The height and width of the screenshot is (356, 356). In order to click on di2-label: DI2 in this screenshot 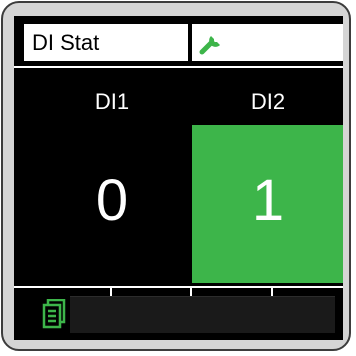, I will do `click(268, 101)`.